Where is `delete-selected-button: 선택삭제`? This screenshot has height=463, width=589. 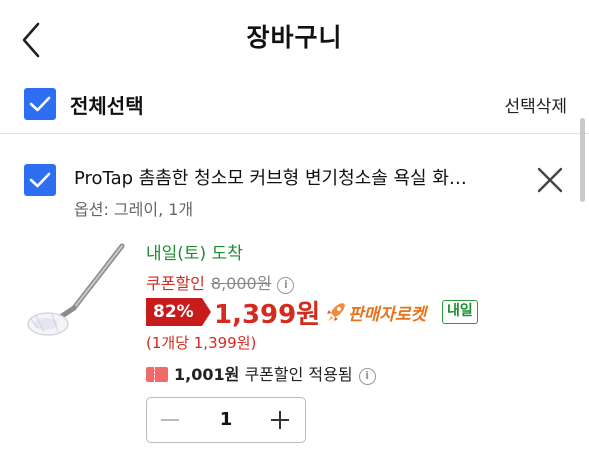
delete-selected-button: 선택삭제 is located at coordinates (535, 104).